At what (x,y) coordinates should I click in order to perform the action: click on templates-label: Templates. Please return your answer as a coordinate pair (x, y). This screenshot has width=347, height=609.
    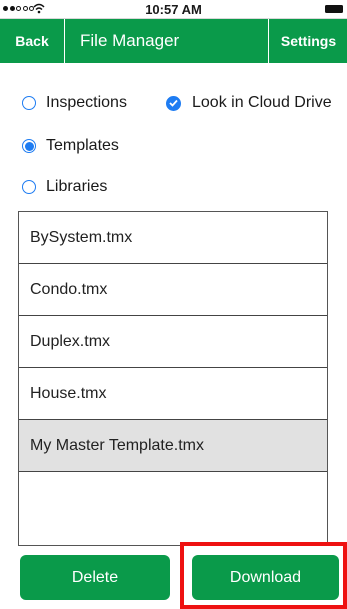
    Looking at the image, I should click on (82, 145).